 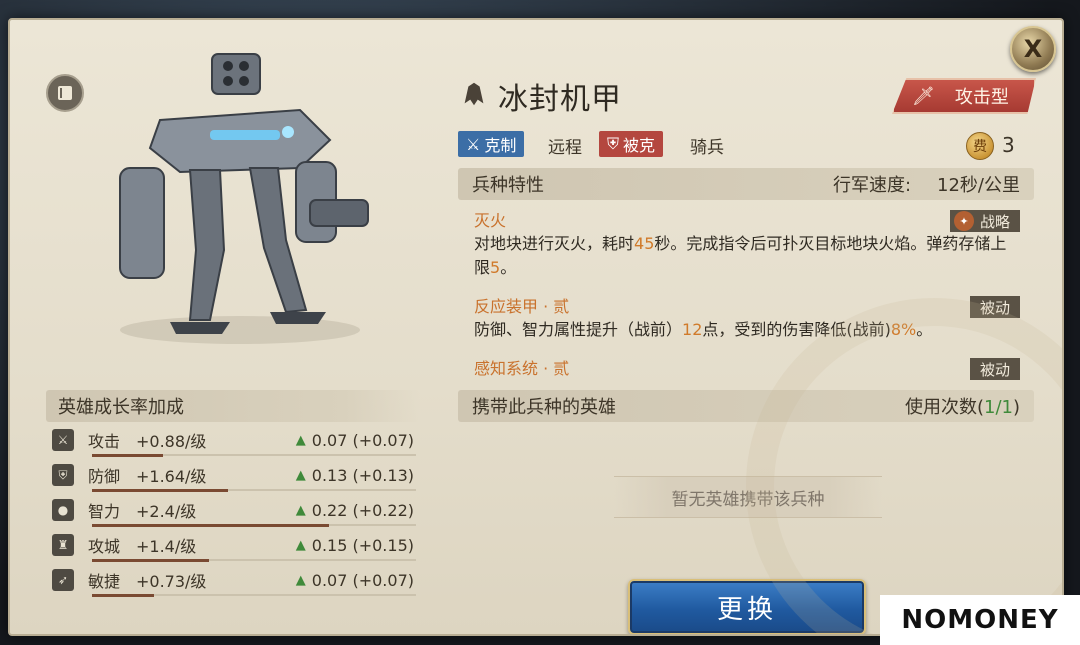 I want to click on trait-description: 防御、智力属性提升（战前）12点，受到的伤害降低(战前)8%。, so click(x=703, y=329).